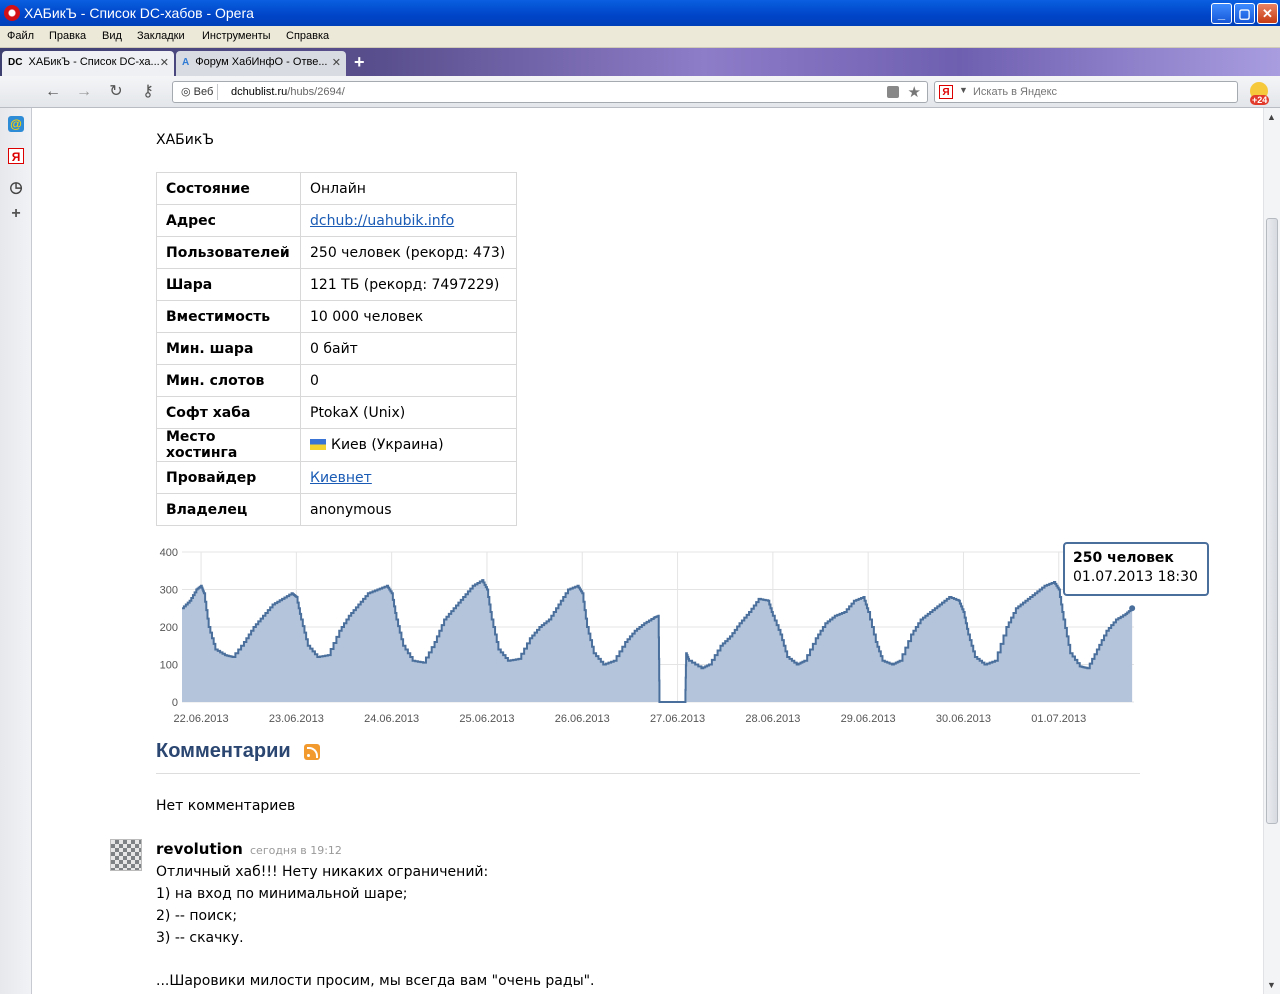 The height and width of the screenshot is (994, 1280). What do you see at coordinates (259, 92) in the screenshot?
I see `url-host: dchublist.ru` at bounding box center [259, 92].